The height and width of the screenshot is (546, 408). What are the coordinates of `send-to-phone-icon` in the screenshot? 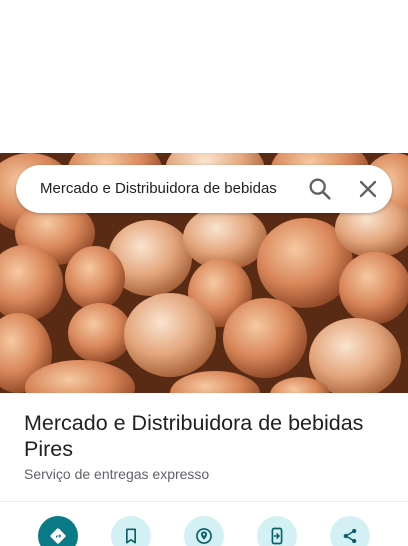 It's located at (277, 536).